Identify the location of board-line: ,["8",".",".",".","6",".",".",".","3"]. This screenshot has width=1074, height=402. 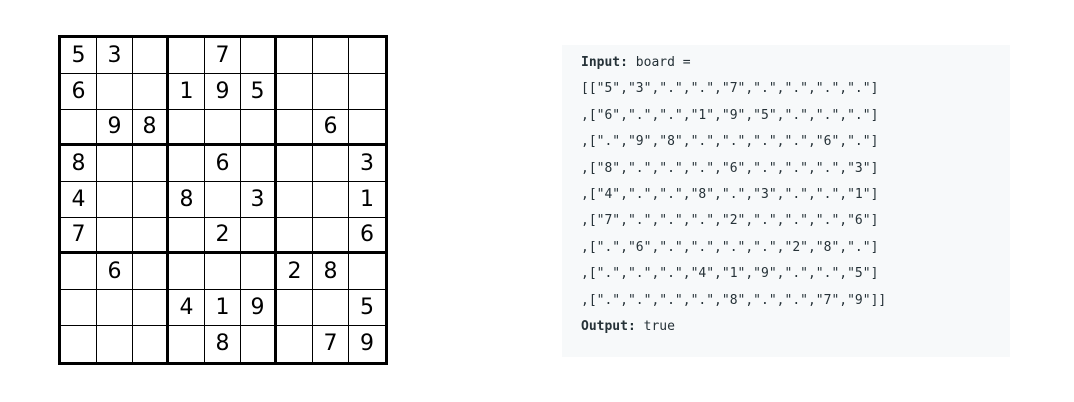
(730, 168).